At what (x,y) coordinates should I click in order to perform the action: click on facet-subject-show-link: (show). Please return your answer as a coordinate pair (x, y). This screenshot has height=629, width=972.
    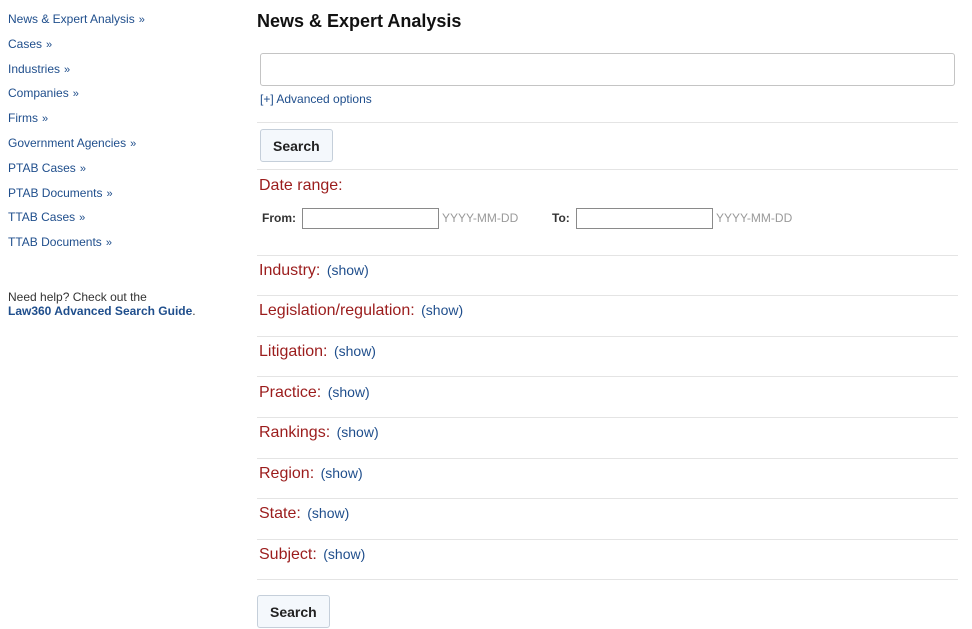
    Looking at the image, I should click on (344, 554).